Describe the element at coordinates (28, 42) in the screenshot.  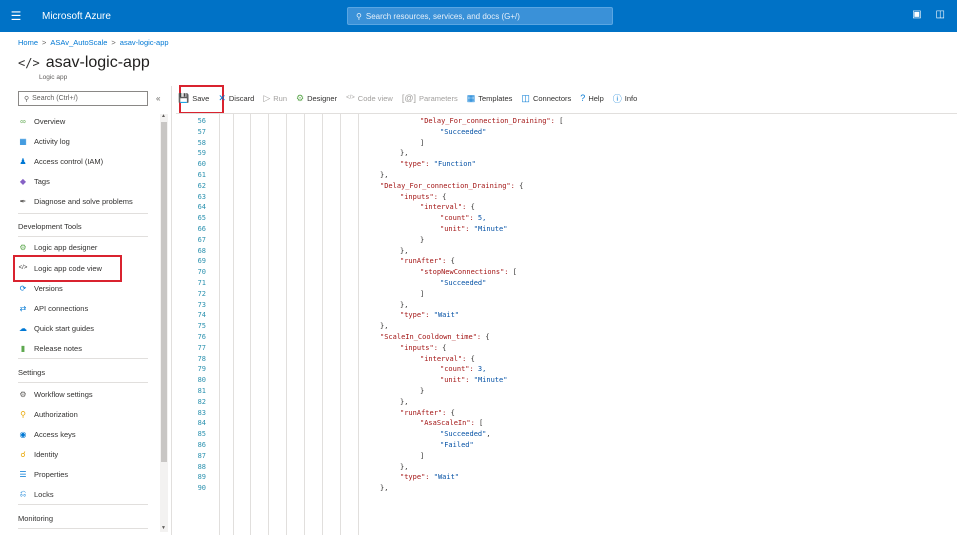
I see `breadcrumb-home: Home` at that location.